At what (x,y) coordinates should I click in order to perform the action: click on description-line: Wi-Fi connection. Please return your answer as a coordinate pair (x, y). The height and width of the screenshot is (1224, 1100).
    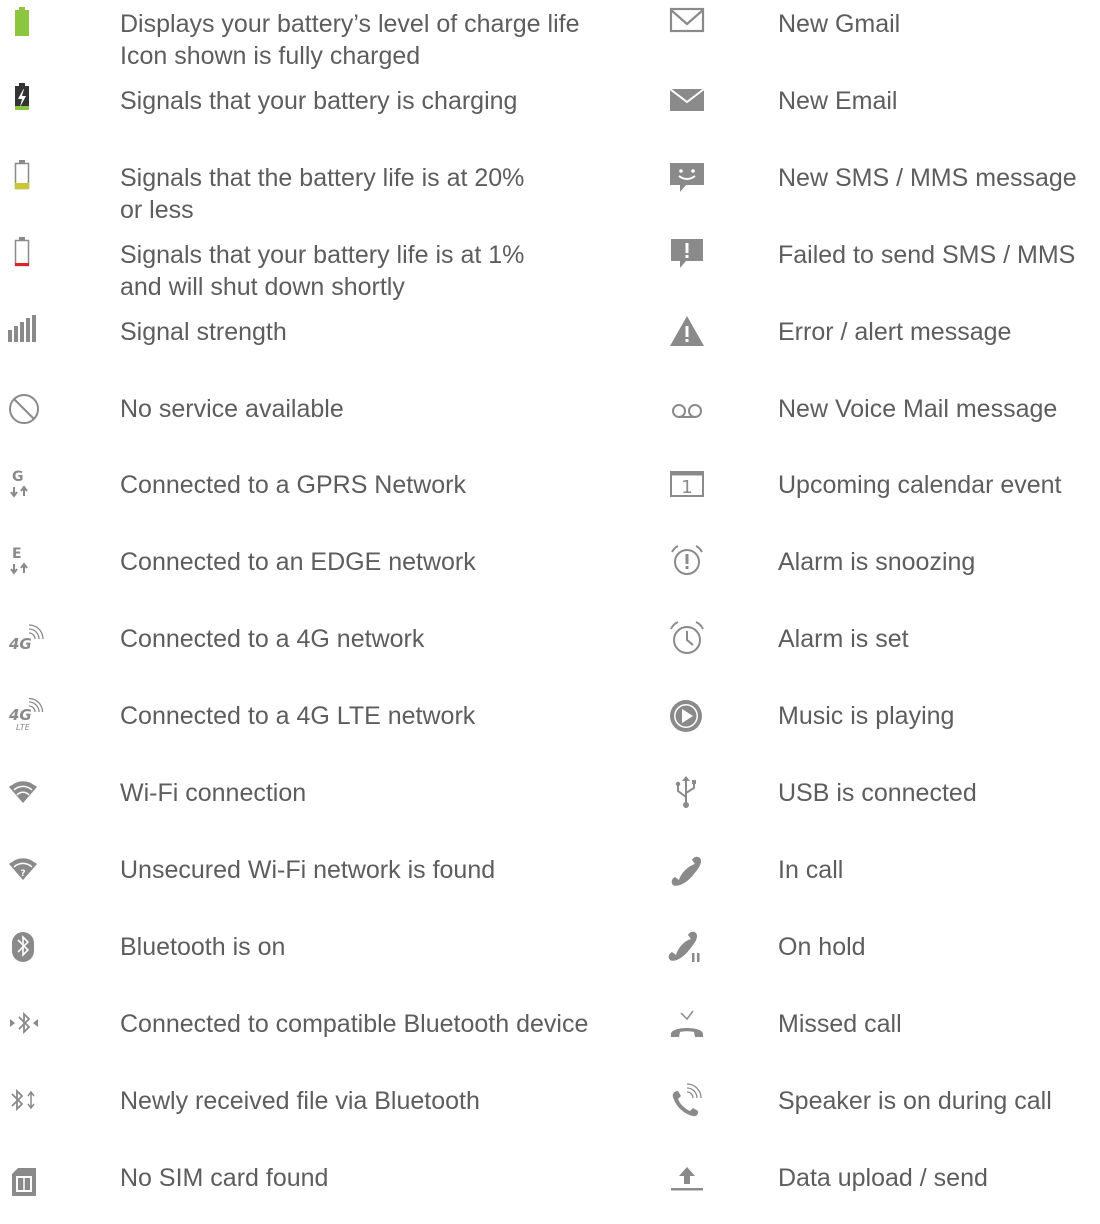
    Looking at the image, I should click on (213, 793).